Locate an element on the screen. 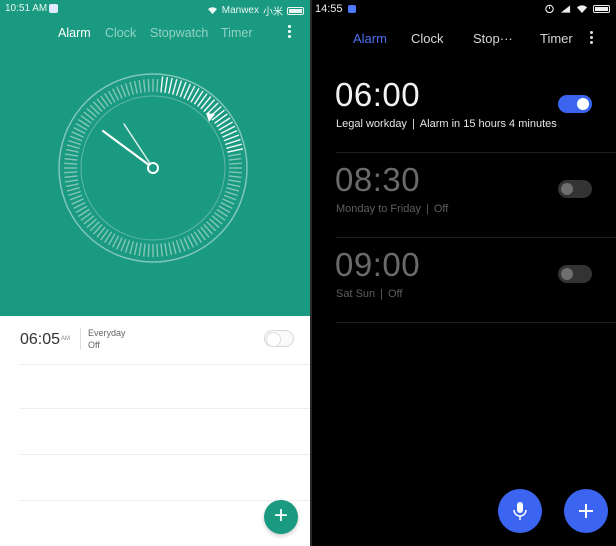 This screenshot has width=616, height=546. tab-stopwatch: Stopwatch is located at coordinates (179, 33).